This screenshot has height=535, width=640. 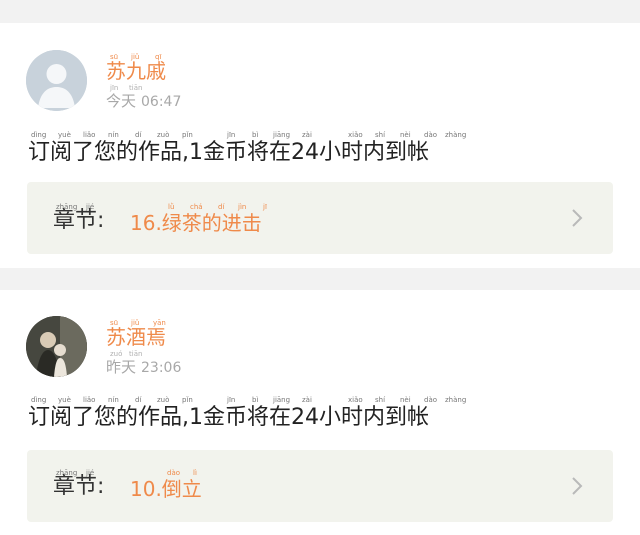 I want to click on pinyin: lǜ, so click(x=171, y=207).